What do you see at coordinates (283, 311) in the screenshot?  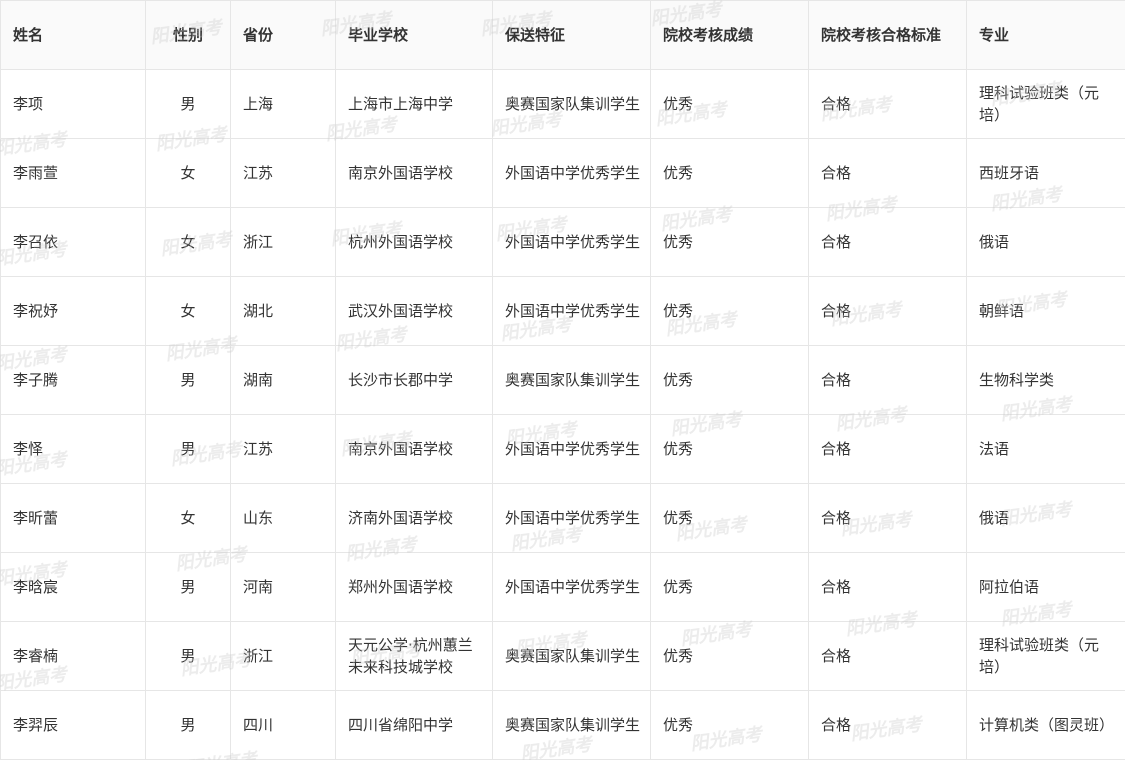 I see `province-cell: 湖北` at bounding box center [283, 311].